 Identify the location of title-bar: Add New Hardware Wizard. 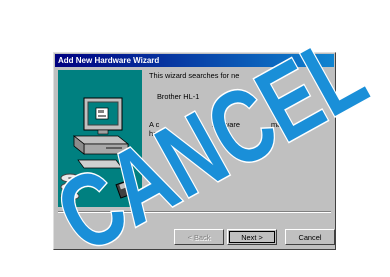
(194, 60).